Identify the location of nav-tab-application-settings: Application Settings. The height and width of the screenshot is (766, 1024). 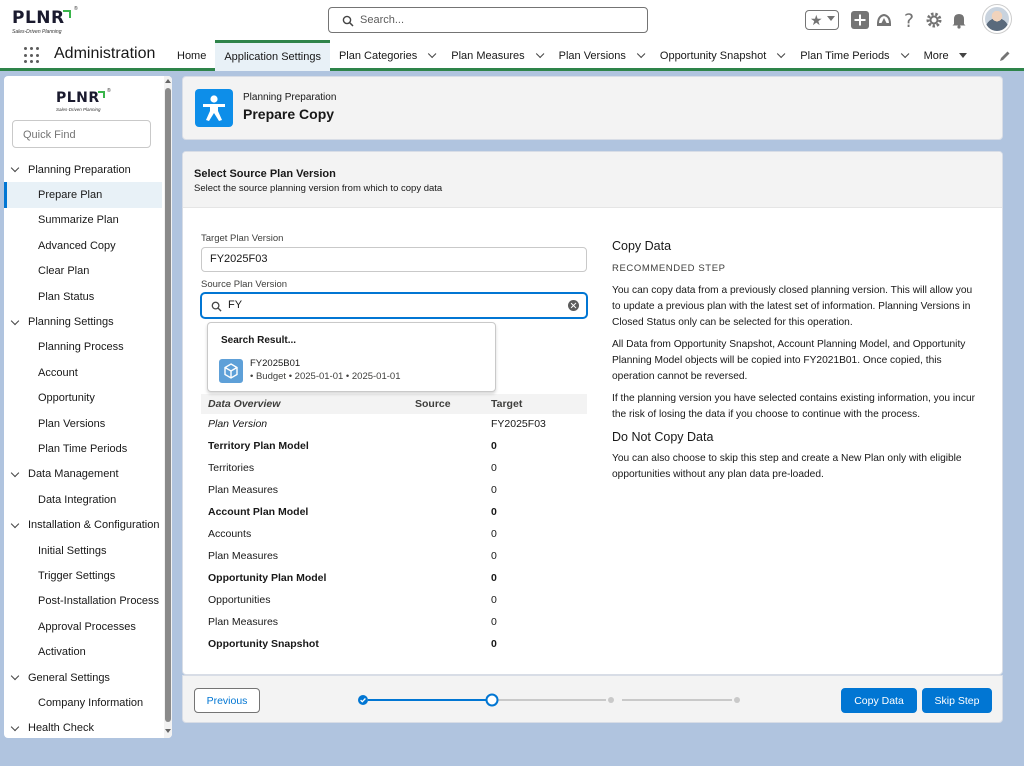
(272, 55).